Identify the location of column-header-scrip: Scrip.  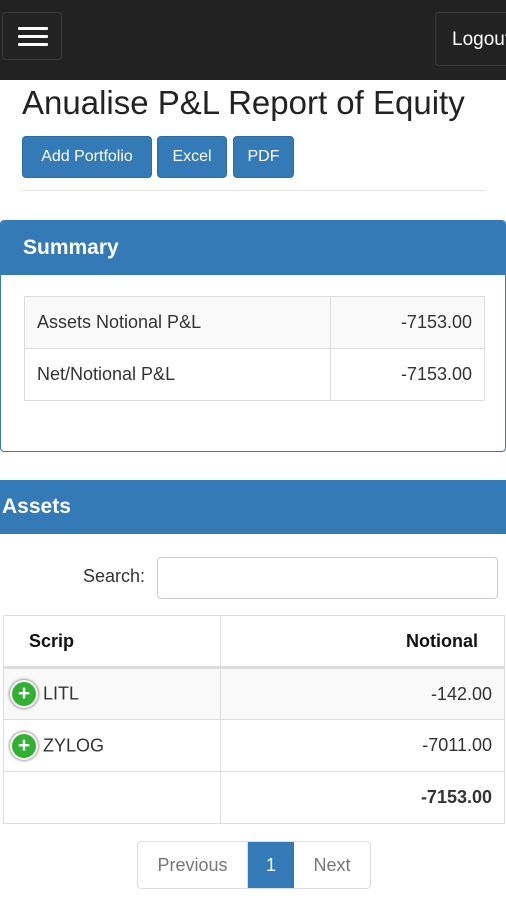
(112, 642).